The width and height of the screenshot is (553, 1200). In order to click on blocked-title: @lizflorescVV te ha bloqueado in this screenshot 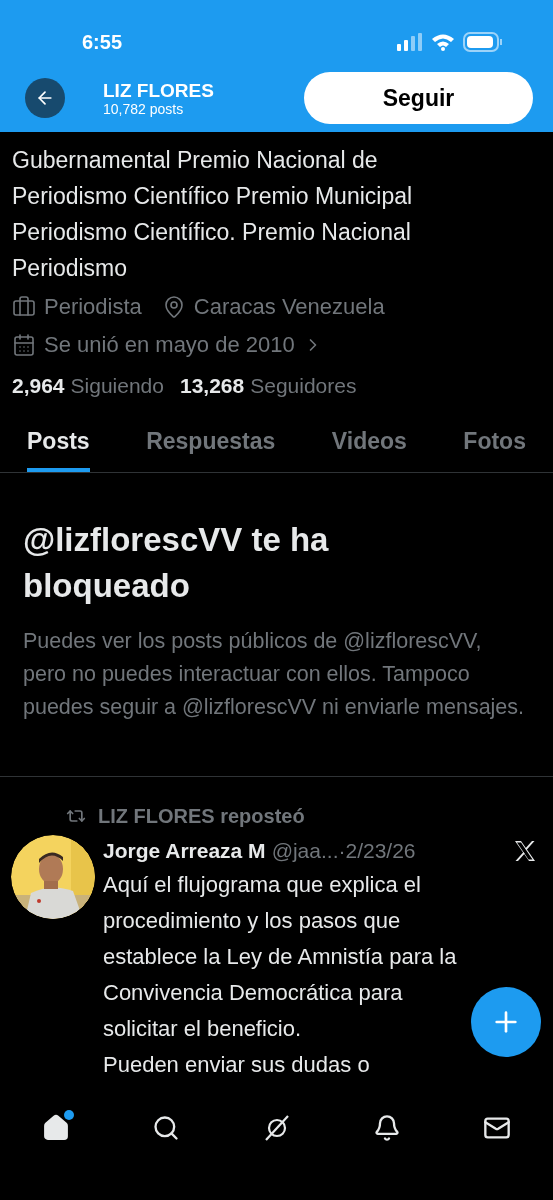, I will do `click(176, 563)`.